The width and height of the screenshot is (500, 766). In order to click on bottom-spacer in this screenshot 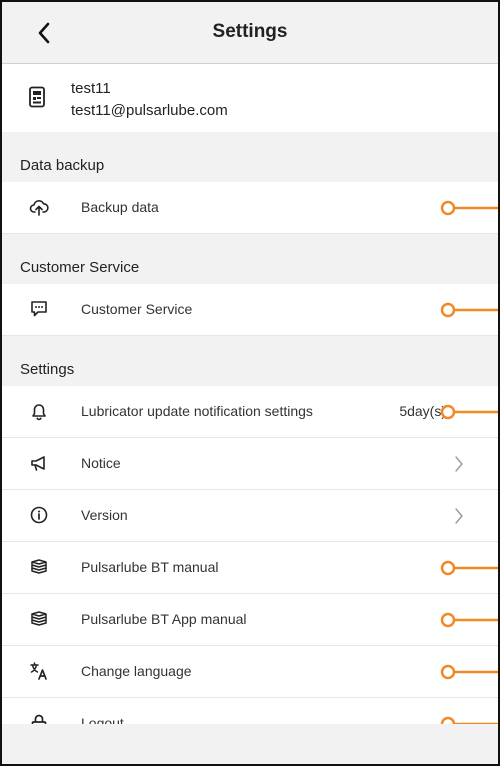, I will do `click(250, 744)`.